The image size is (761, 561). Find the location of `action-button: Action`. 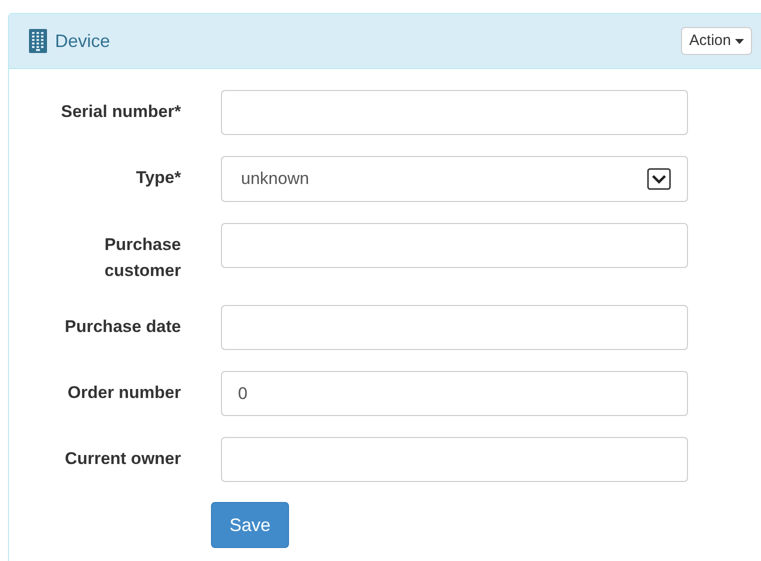

action-button: Action is located at coordinates (716, 41).